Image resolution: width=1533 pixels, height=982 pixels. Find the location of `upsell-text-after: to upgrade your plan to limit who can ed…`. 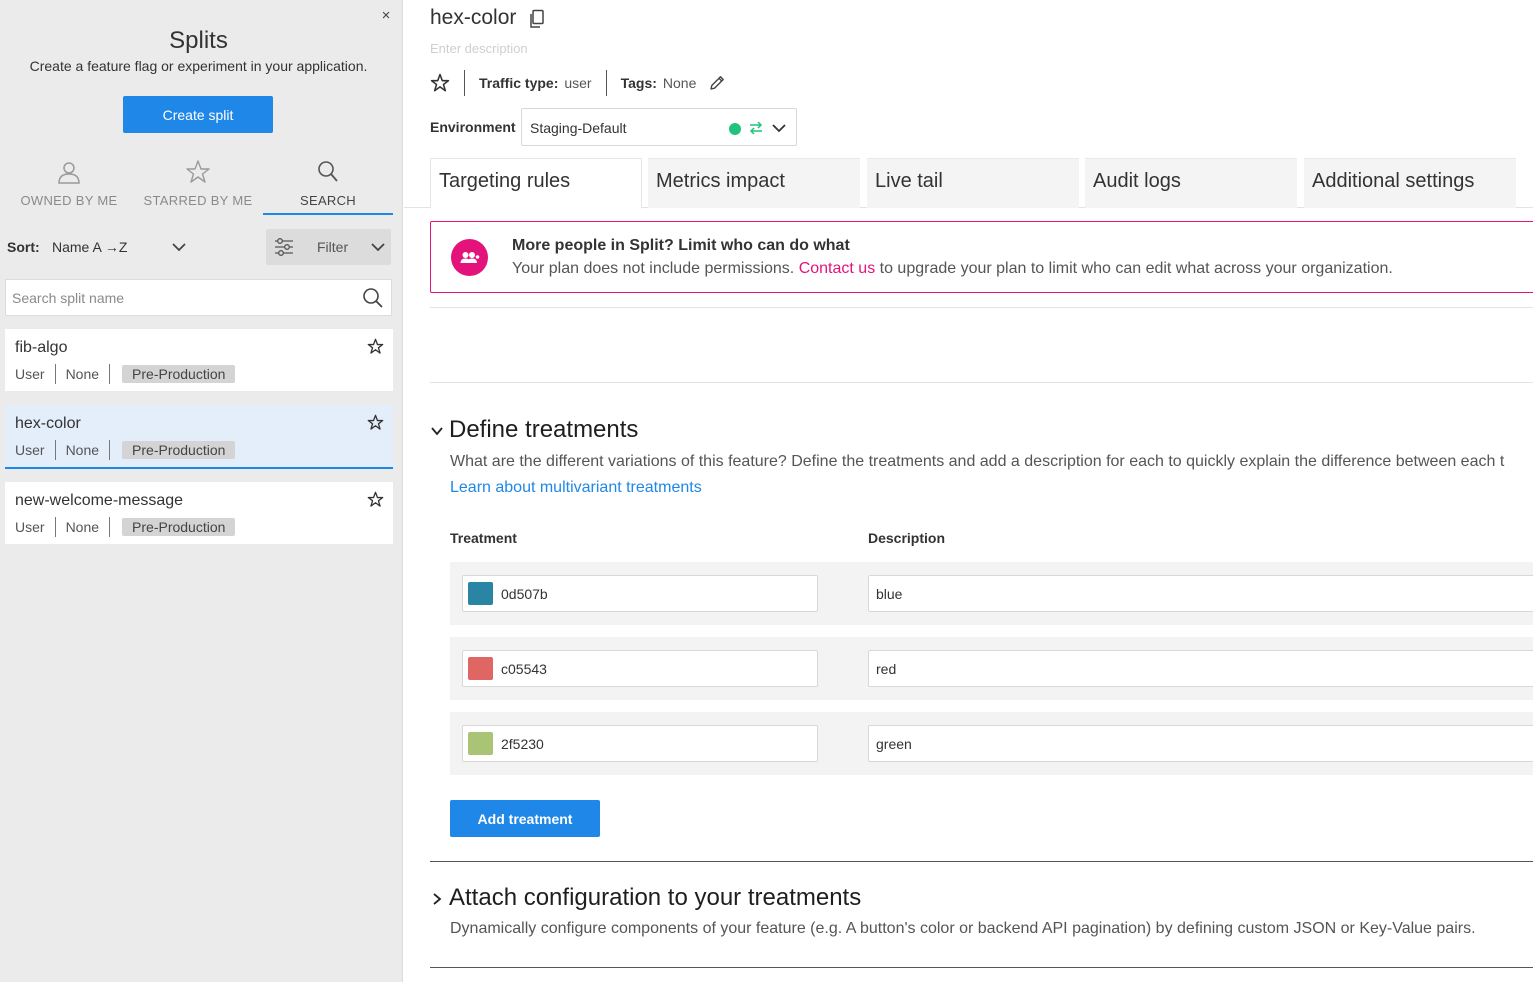

upsell-text-after: to upgrade your plan to limit who can ed… is located at coordinates (1134, 268).